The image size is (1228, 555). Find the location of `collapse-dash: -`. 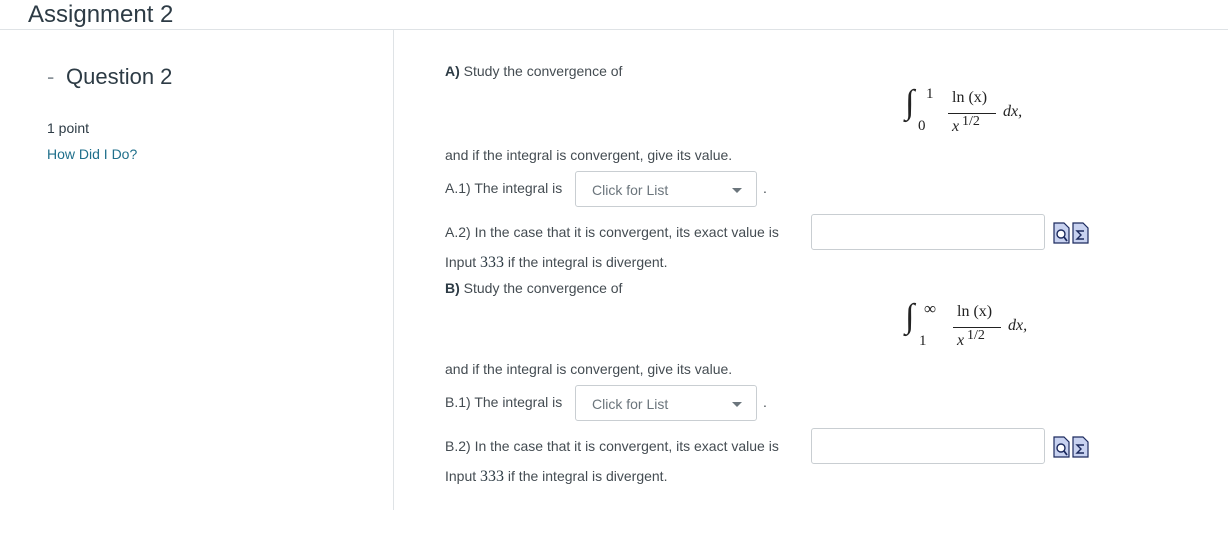

collapse-dash: - is located at coordinates (50, 77).